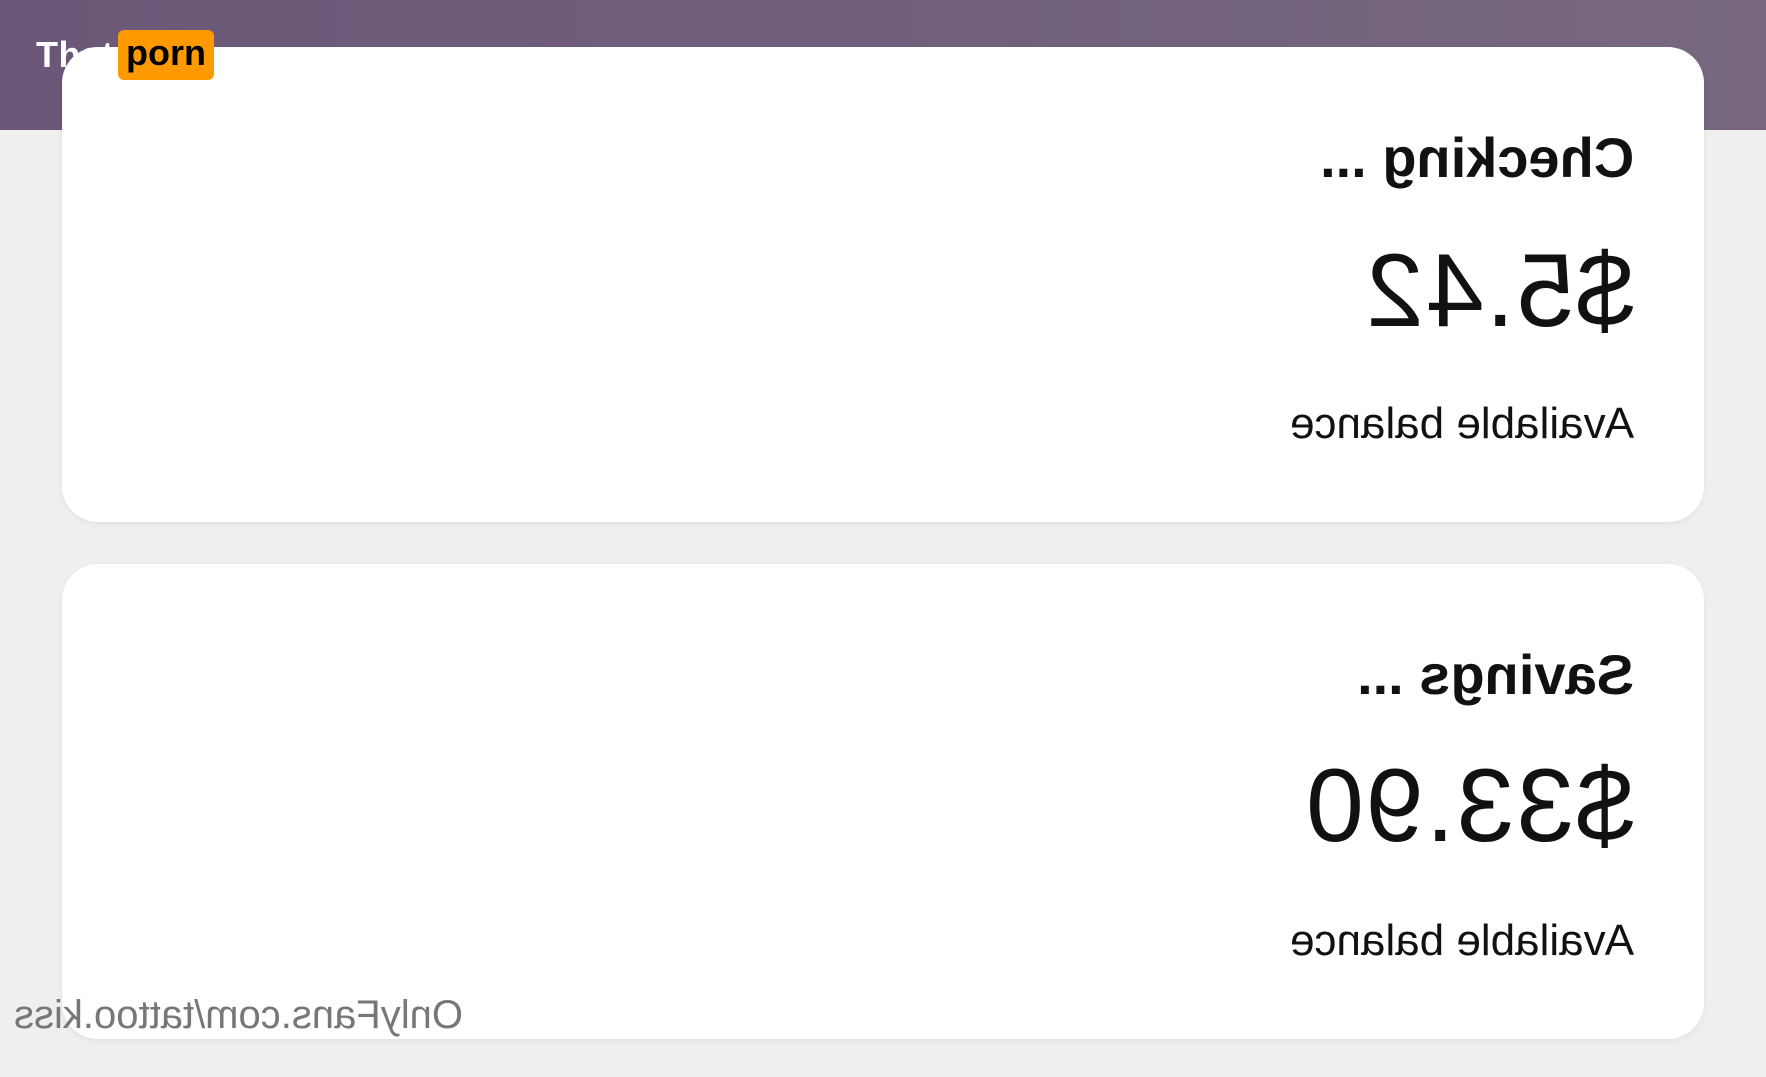 This screenshot has width=1766, height=1077. Describe the element at coordinates (1468, 806) in the screenshot. I see `account-balance-amount: $33.90` at that location.